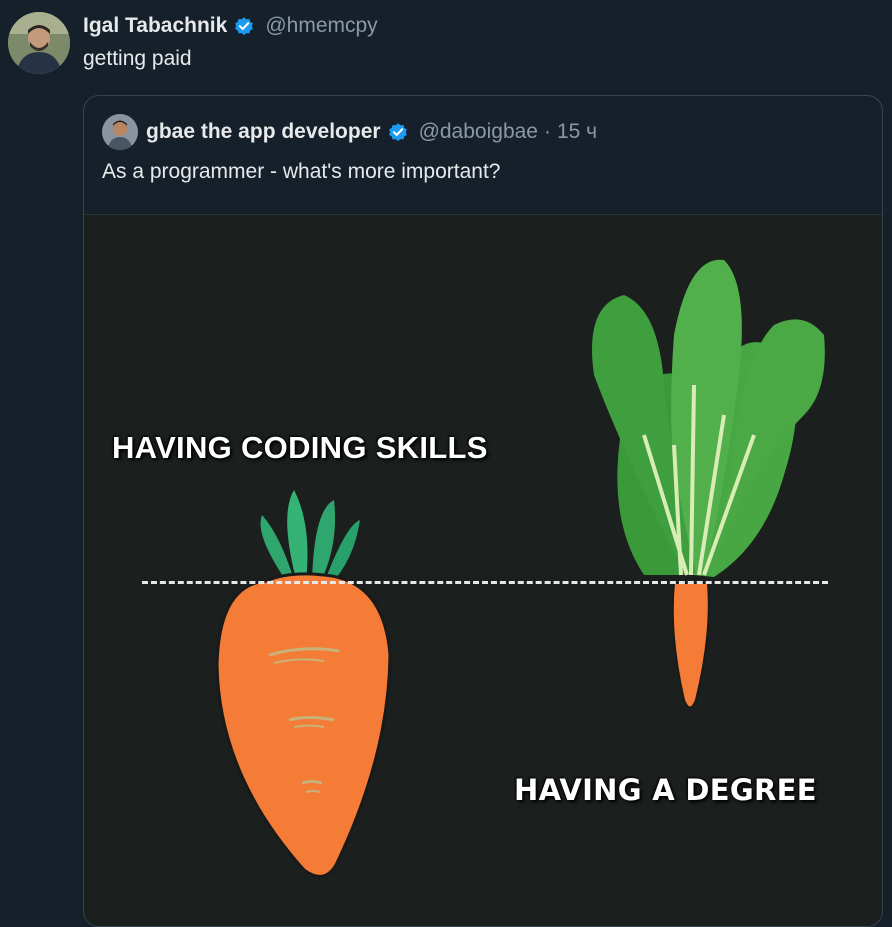 The height and width of the screenshot is (927, 892). I want to click on tweet-text: getting paid, so click(137, 58).